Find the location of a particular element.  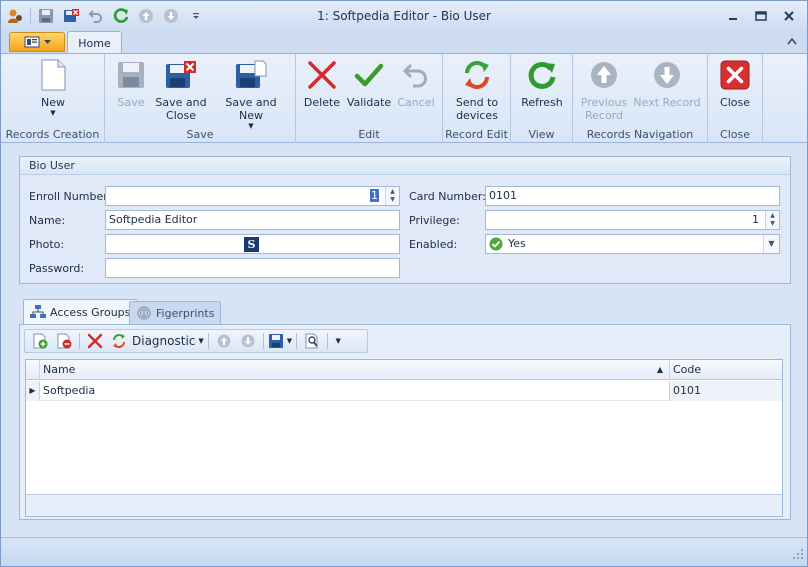

move-down-icon is located at coordinates (248, 341).